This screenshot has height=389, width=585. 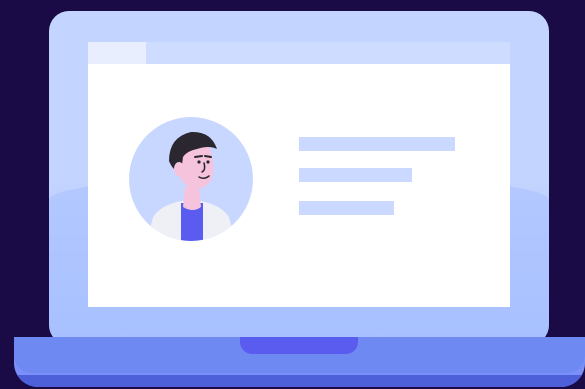 I want to click on window-title-bar, so click(x=299, y=53).